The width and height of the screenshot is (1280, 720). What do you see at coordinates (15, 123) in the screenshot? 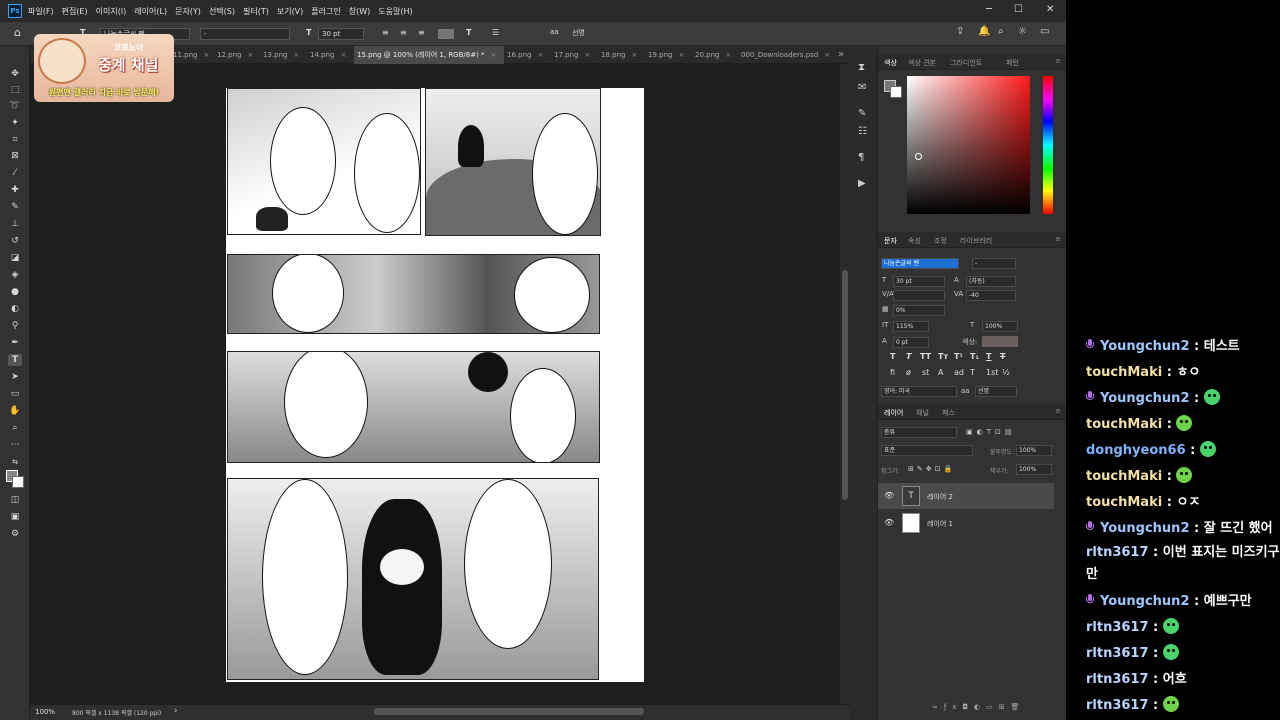
I see `magic-wand-icon: ✦` at bounding box center [15, 123].